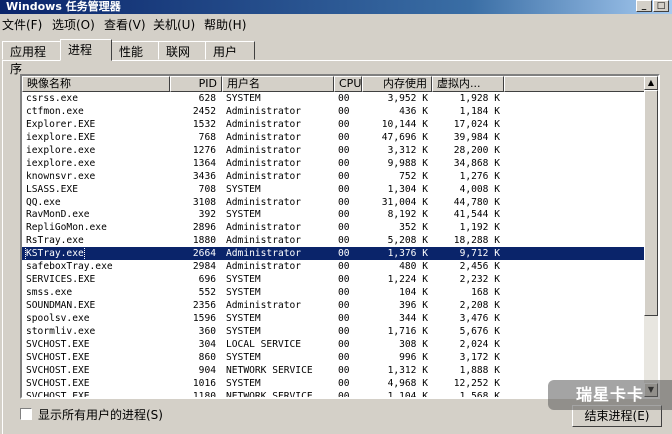 The height and width of the screenshot is (434, 672). I want to click on process-virtual-mem: 5,676 K, so click(479, 331).